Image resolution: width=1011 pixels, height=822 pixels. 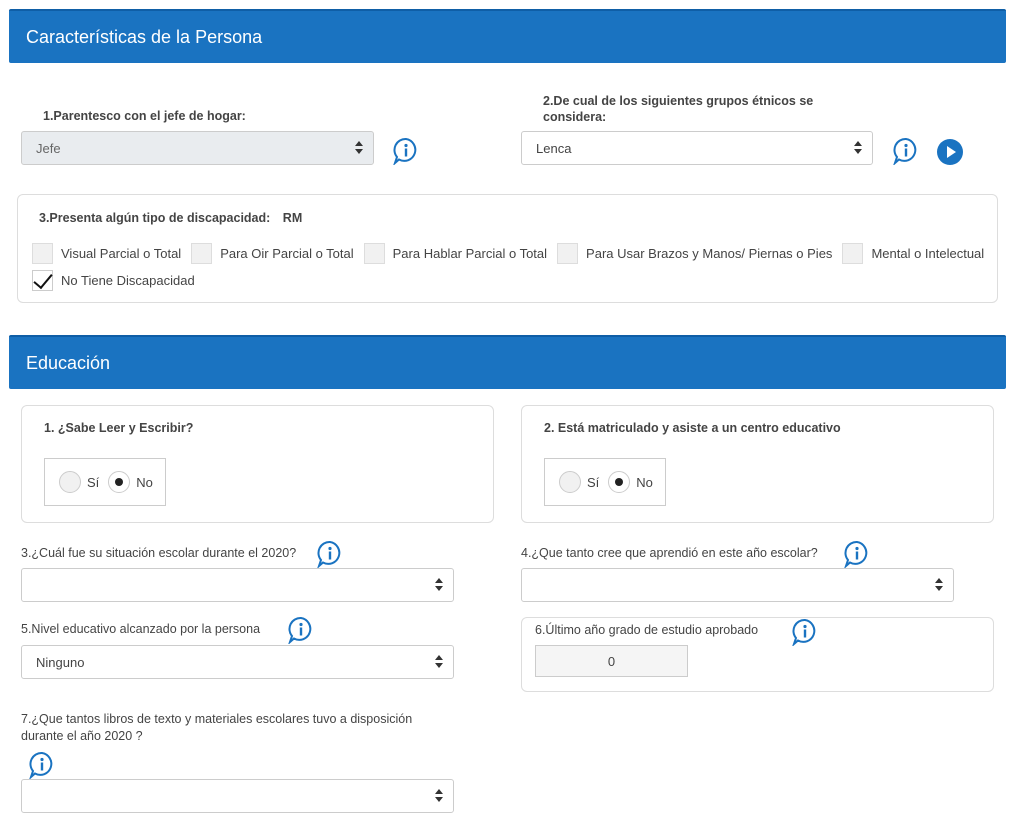 What do you see at coordinates (737, 585) in the screenshot?
I see `aprendio-select` at bounding box center [737, 585].